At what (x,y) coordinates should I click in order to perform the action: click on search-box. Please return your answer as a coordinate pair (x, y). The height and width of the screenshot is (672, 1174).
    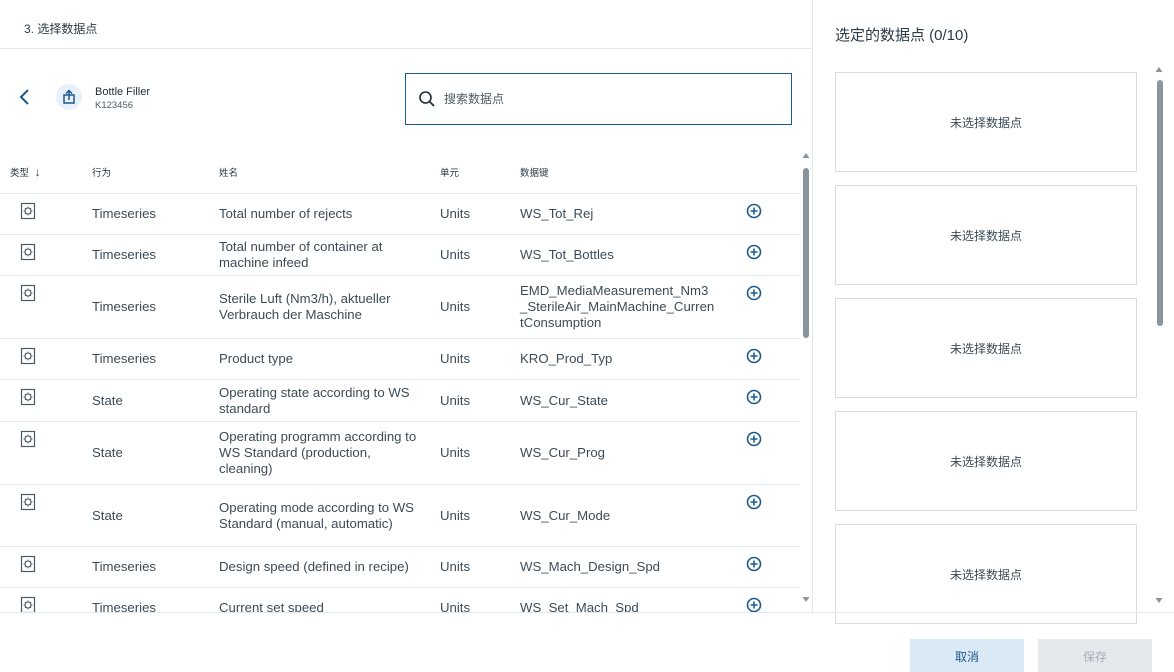
    Looking at the image, I should click on (598, 99).